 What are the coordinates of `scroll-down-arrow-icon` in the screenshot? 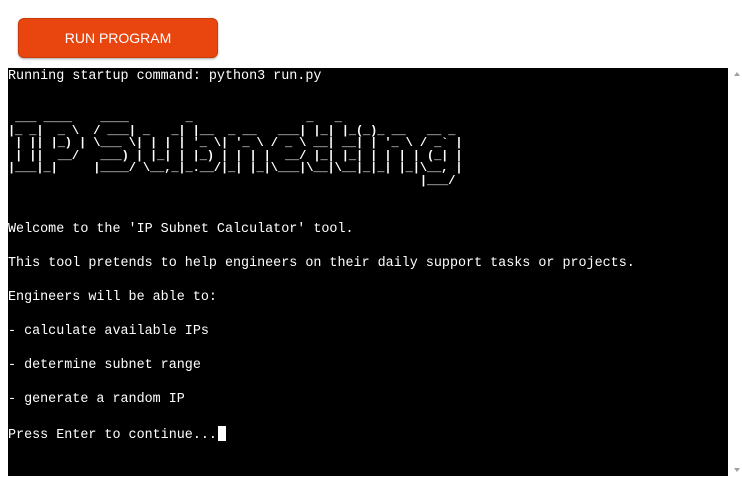 It's located at (737, 470).